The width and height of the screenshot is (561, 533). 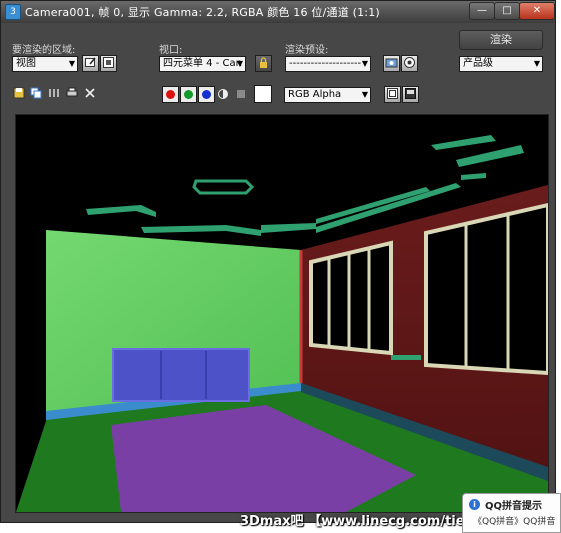 I want to click on toggle-ui-icon, so click(x=410, y=94).